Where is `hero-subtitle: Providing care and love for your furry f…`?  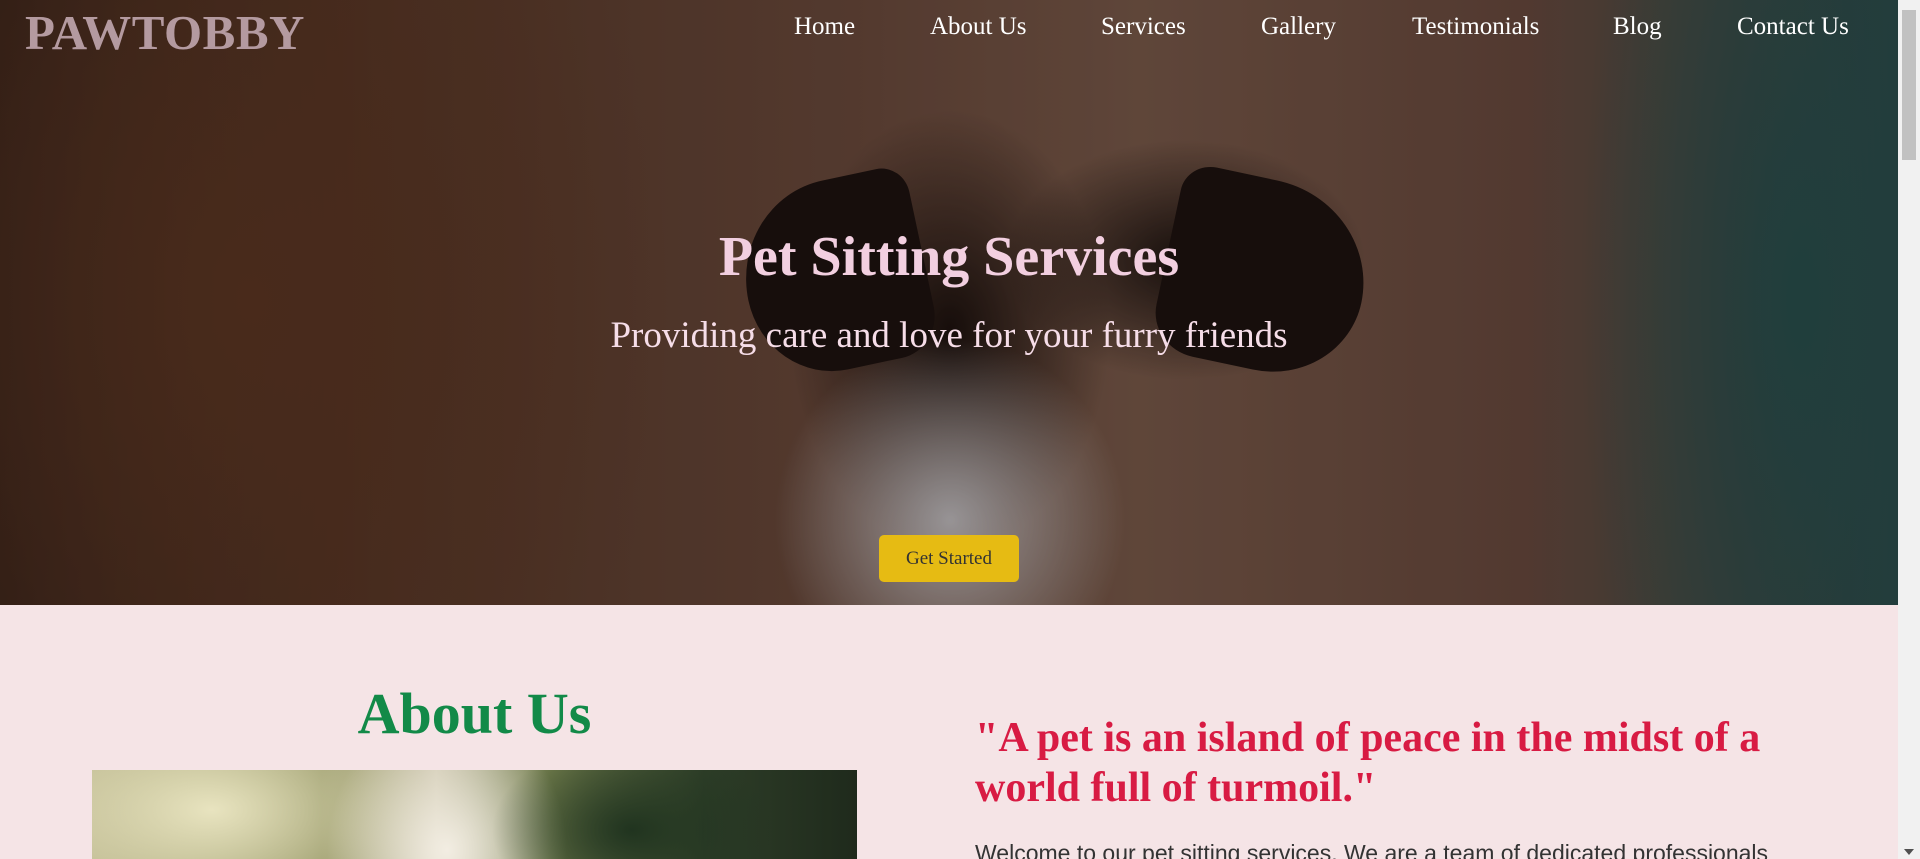
hero-subtitle: Providing care and love for your furry f… is located at coordinates (949, 335).